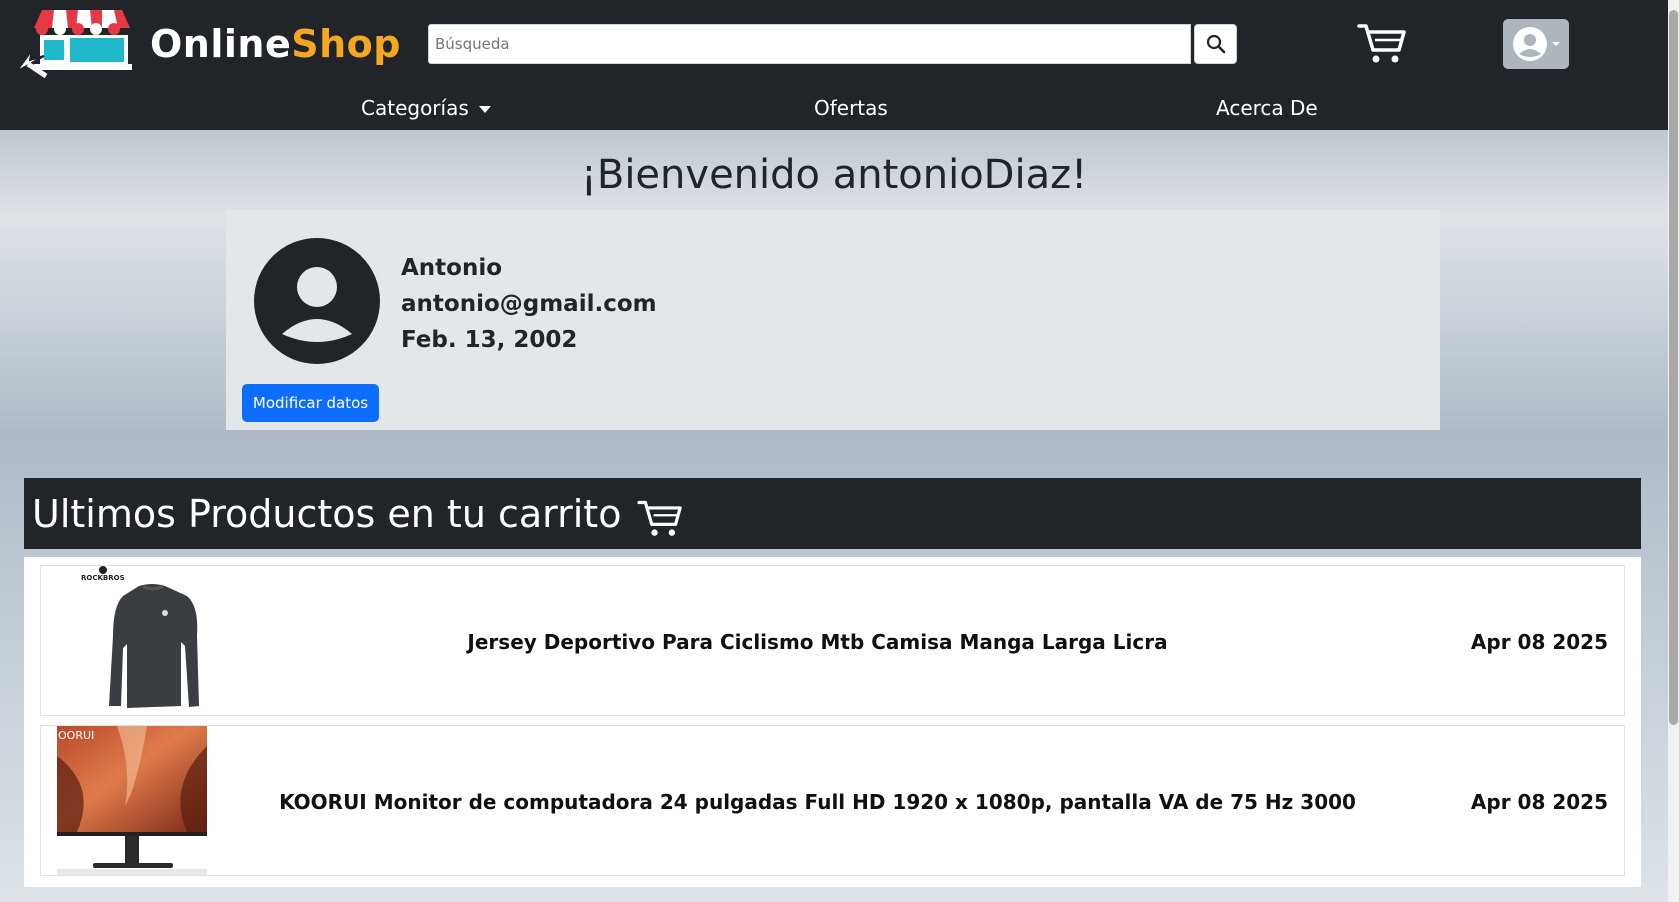 The width and height of the screenshot is (1679, 902). I want to click on search-button, so click(1215, 44).